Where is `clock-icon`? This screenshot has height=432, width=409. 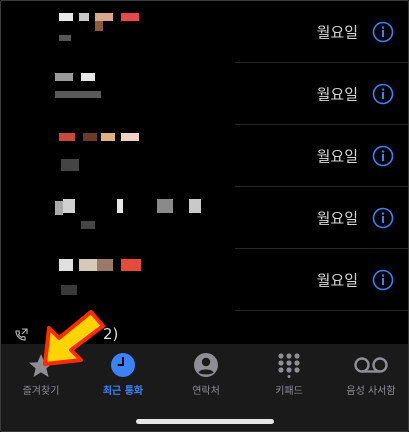 clock-icon is located at coordinates (123, 365).